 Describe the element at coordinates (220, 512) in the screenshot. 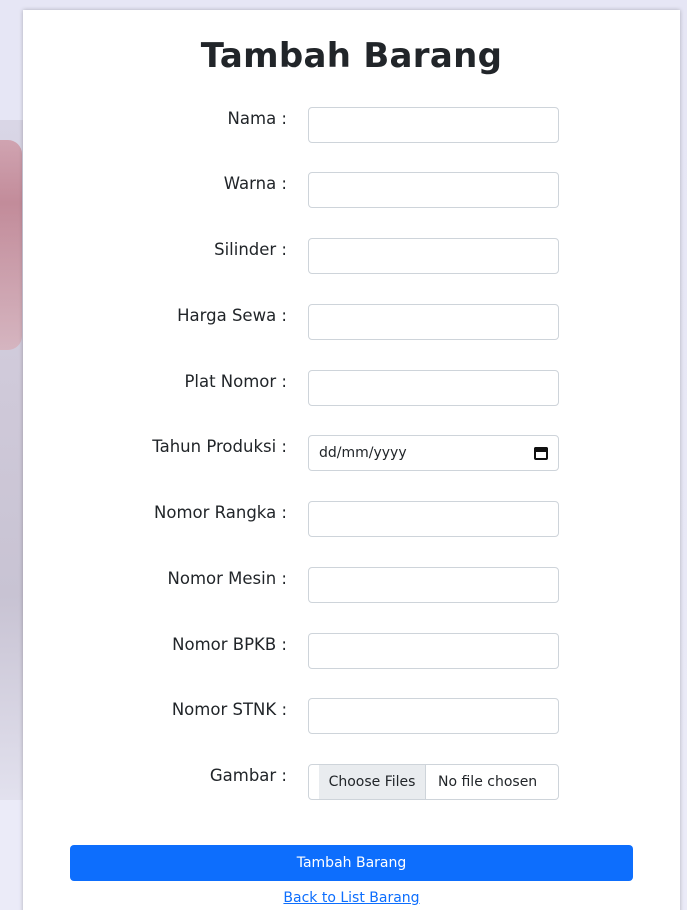

I see `nomor-rangka-label: Nomor Rangka :` at that location.